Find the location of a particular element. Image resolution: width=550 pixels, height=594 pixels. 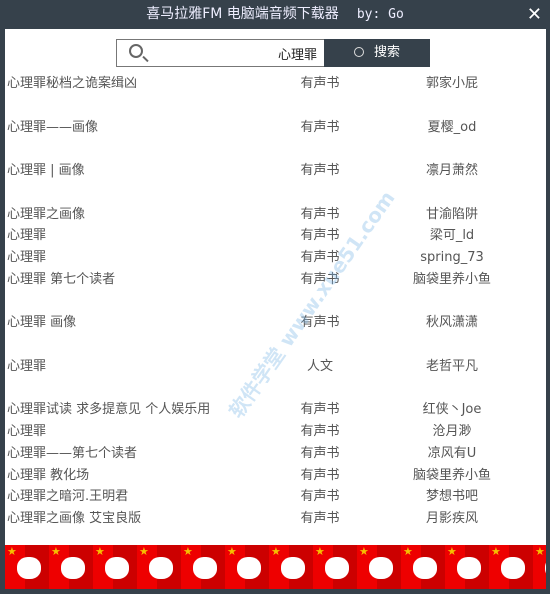

table-row: 心理罪之暗河.王明君 有声书 梦想书吧 is located at coordinates (275, 497).